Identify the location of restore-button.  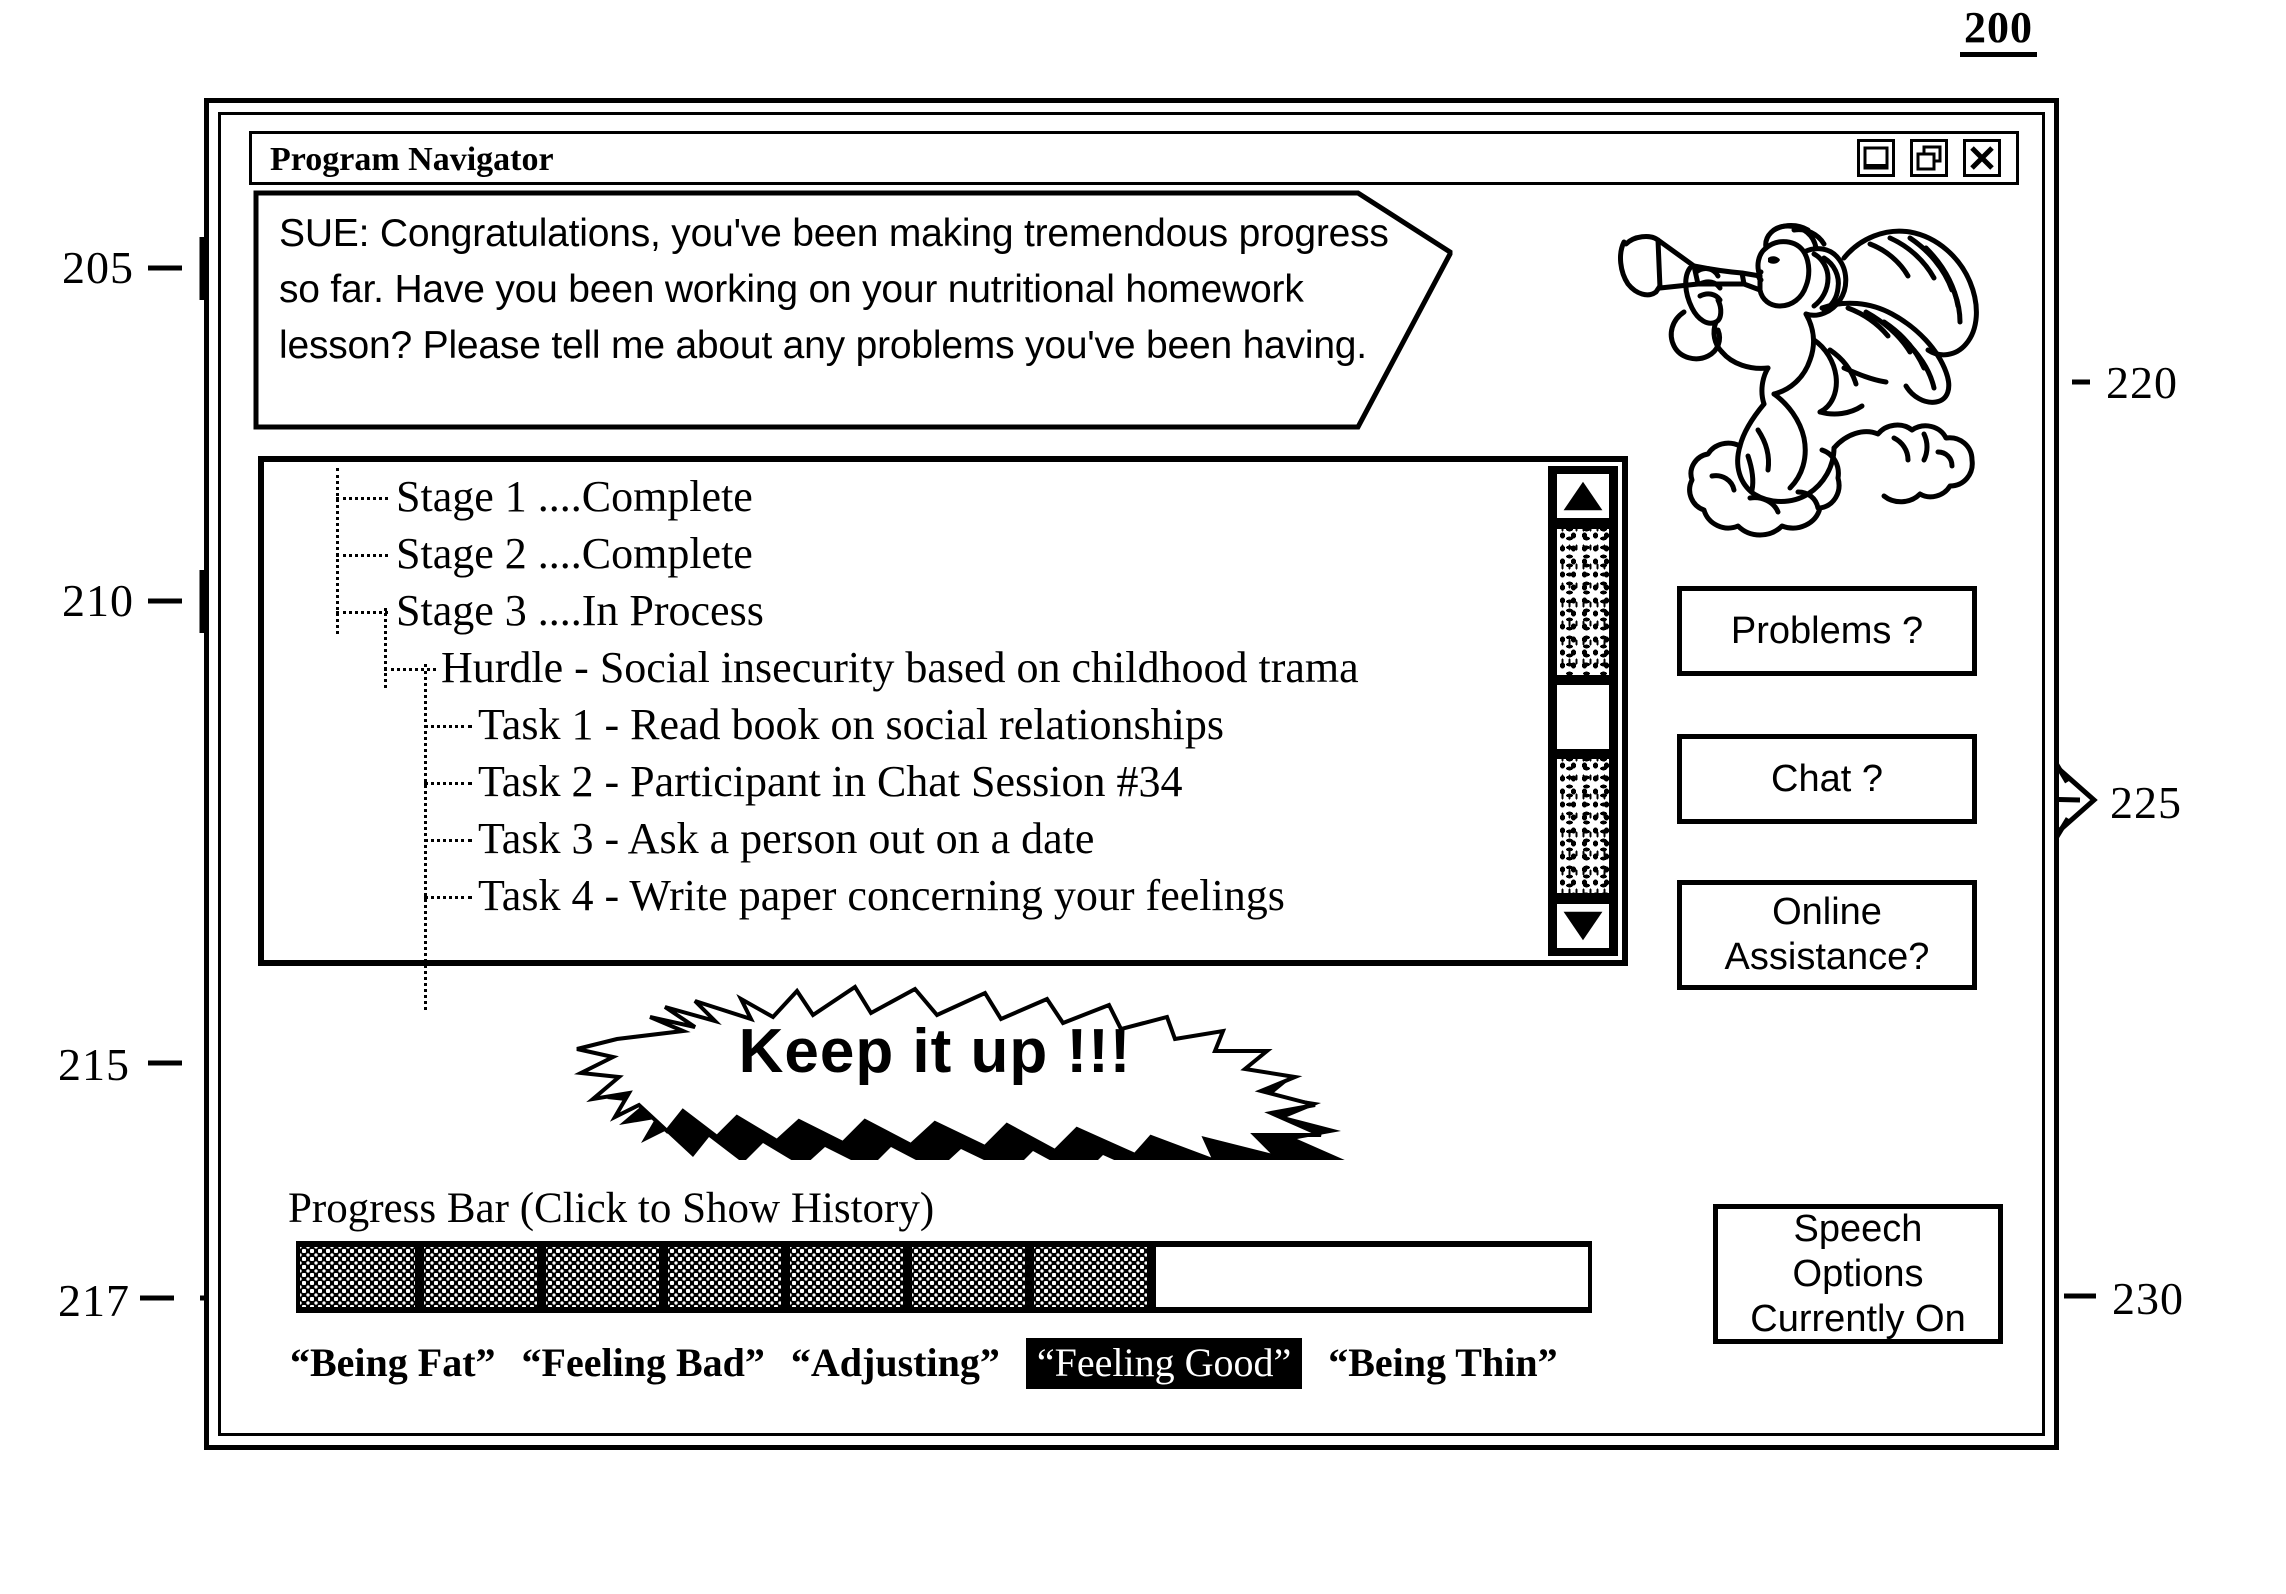
(1929, 158).